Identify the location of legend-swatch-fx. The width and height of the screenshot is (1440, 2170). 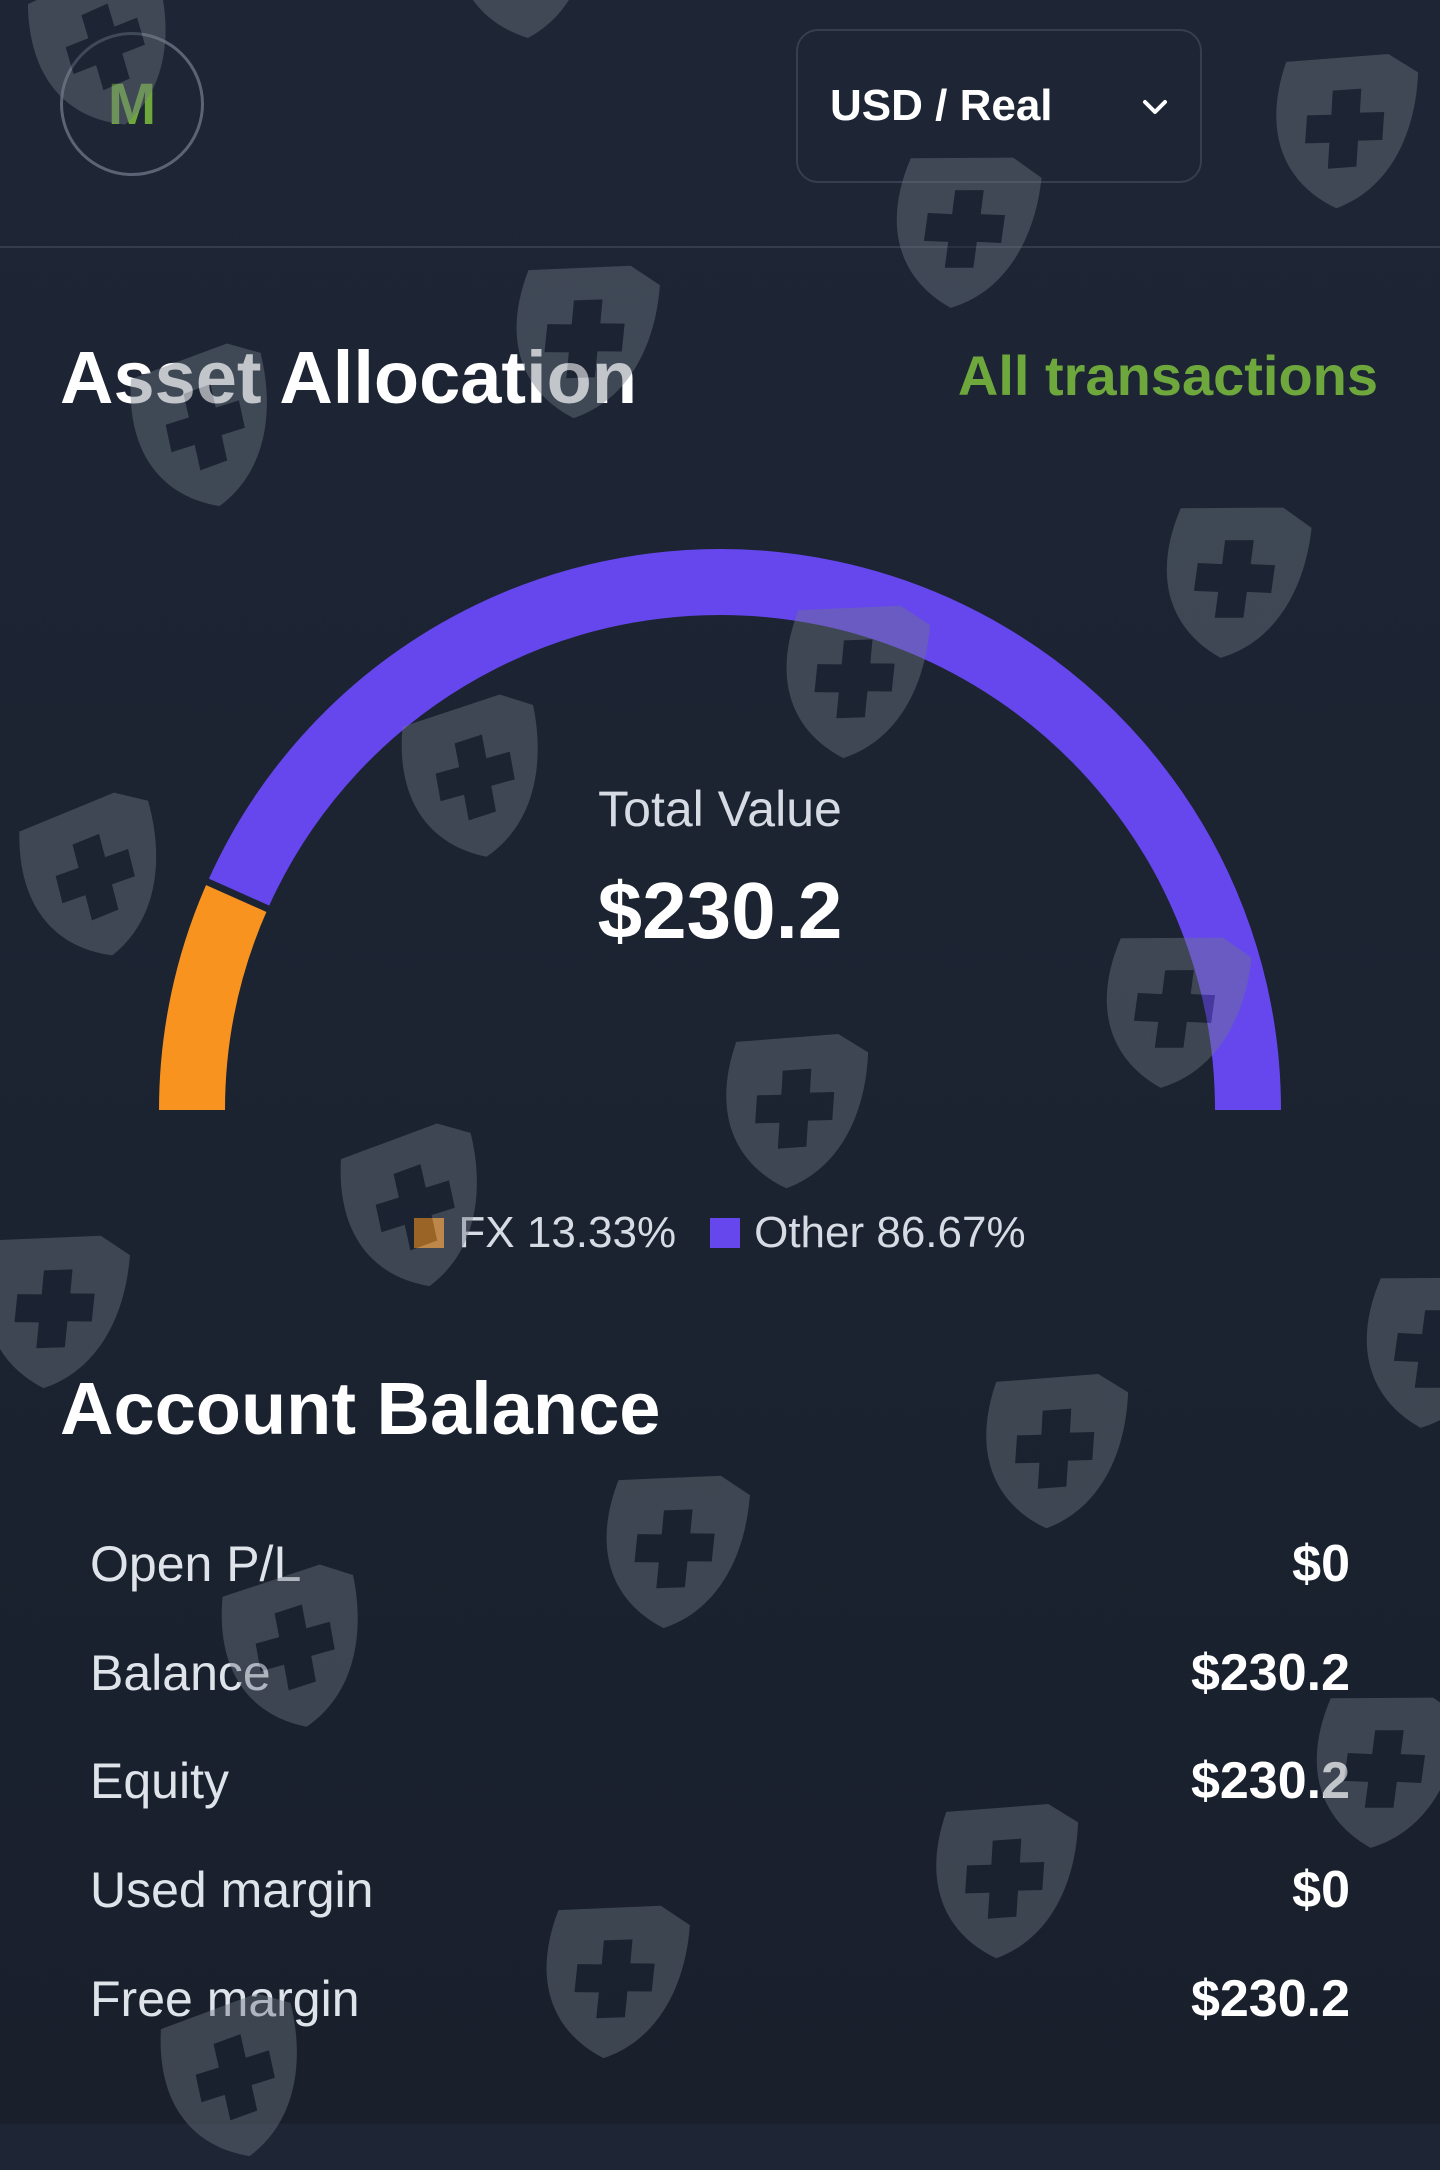
(429, 1233).